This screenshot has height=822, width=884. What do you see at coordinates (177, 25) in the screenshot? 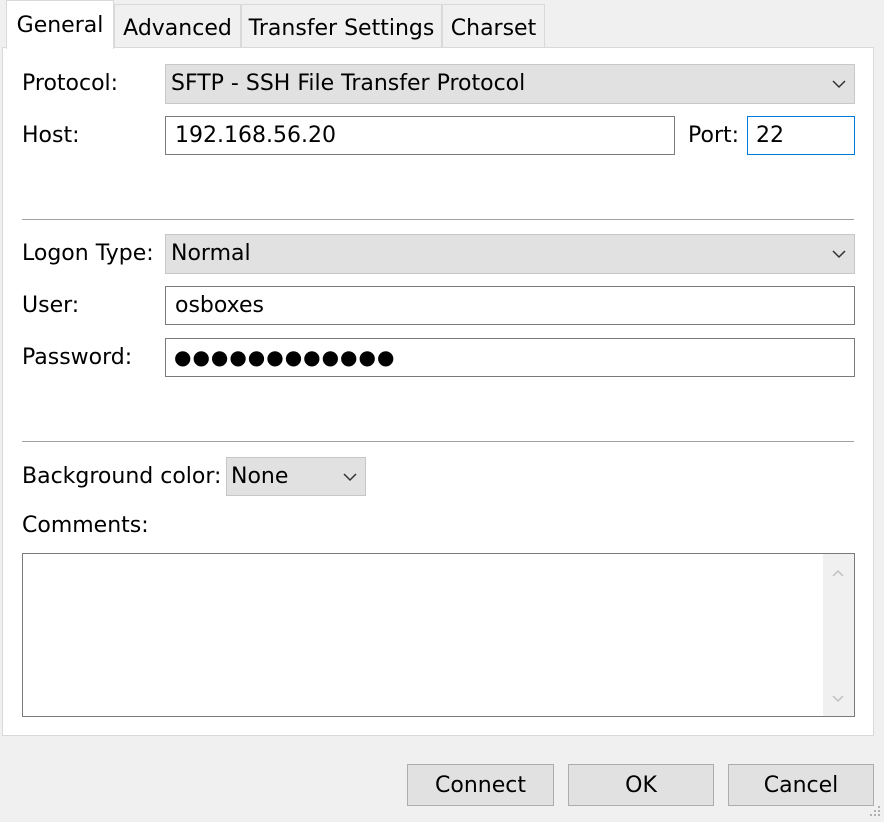
I see `tab-advanced: Advanced` at bounding box center [177, 25].